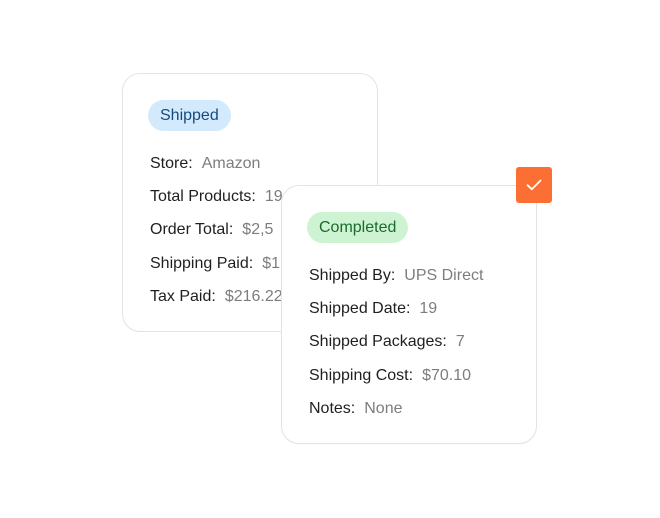 The image size is (660, 518). I want to click on completed-check-button, so click(534, 185).